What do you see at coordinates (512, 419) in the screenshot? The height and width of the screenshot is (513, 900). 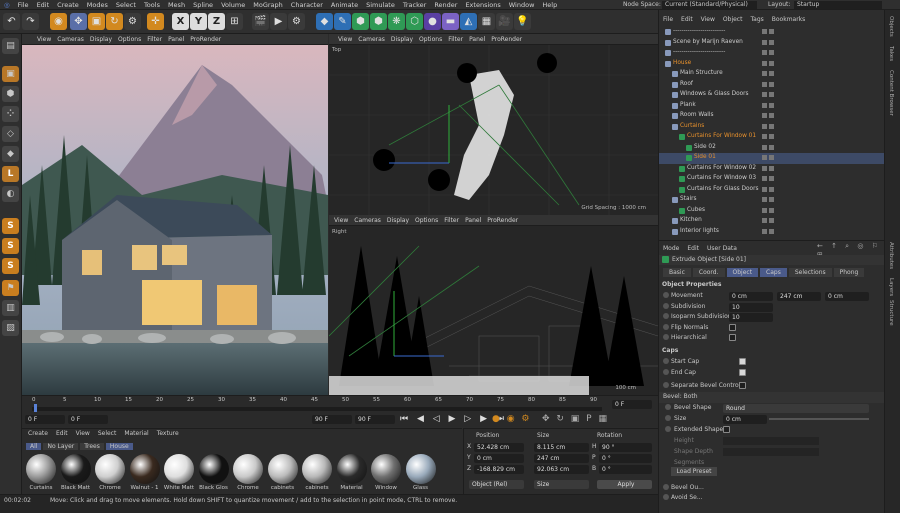 I see `record-controls: ● ◉ ⚙` at bounding box center [512, 419].